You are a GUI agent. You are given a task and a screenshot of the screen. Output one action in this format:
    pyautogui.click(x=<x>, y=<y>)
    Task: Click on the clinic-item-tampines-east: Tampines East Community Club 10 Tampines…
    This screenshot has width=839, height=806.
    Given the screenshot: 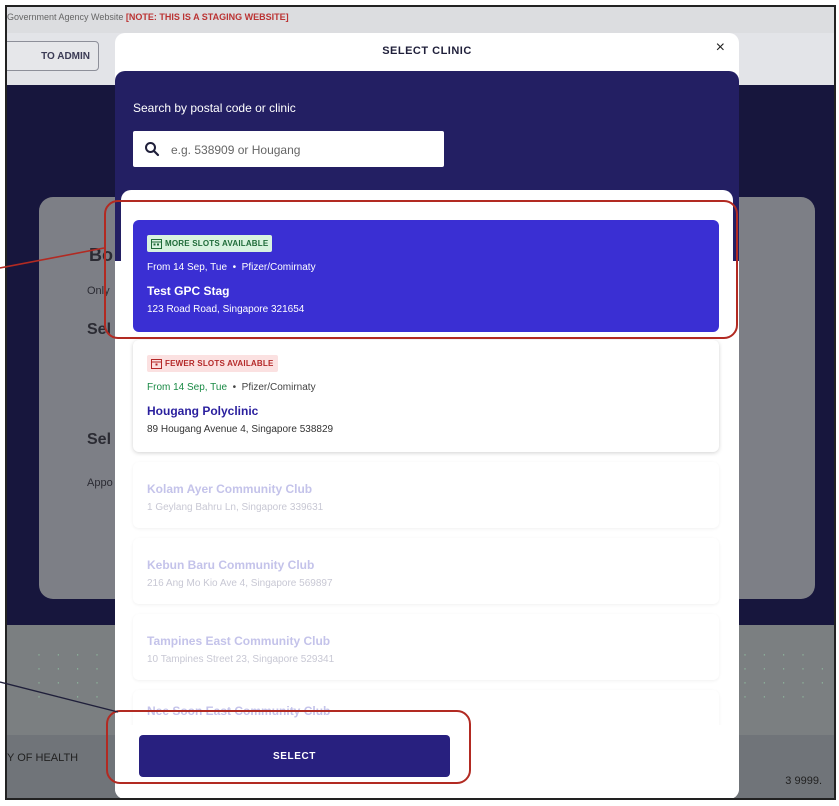 What is the action you would take?
    pyautogui.click(x=426, y=647)
    